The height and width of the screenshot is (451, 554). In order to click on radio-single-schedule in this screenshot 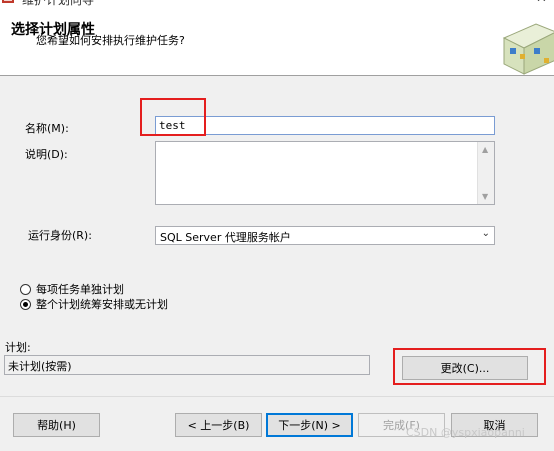, I will do `click(25, 304)`.